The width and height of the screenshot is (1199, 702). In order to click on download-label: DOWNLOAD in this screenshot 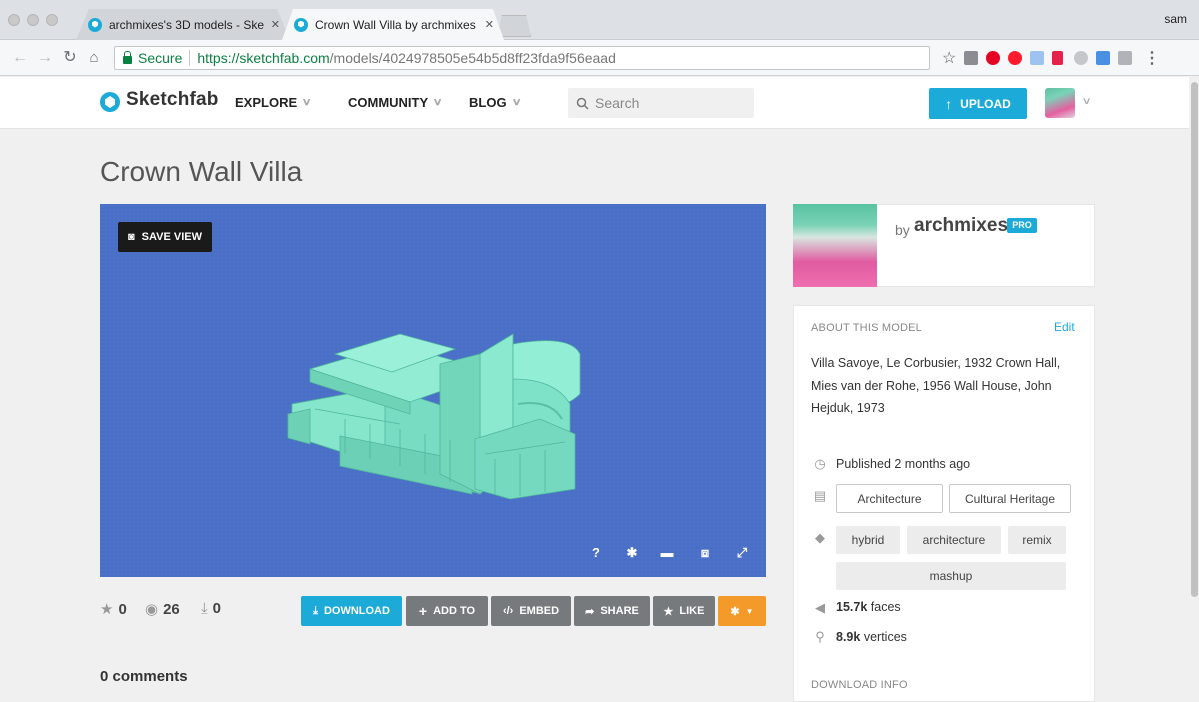, I will do `click(356, 611)`.